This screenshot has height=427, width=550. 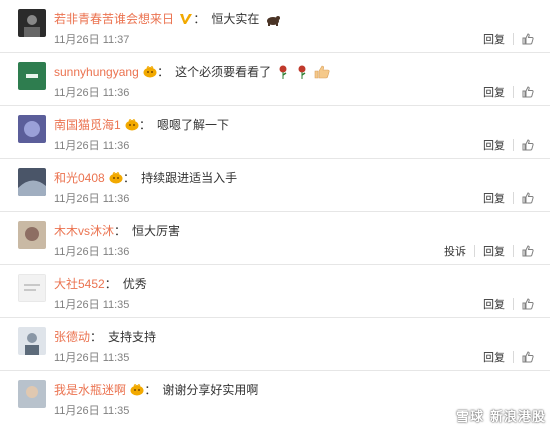 What do you see at coordinates (275, 344) in the screenshot?
I see `comment-item: 张德动： 支持支持 11月26日 11:35 回复` at bounding box center [275, 344].